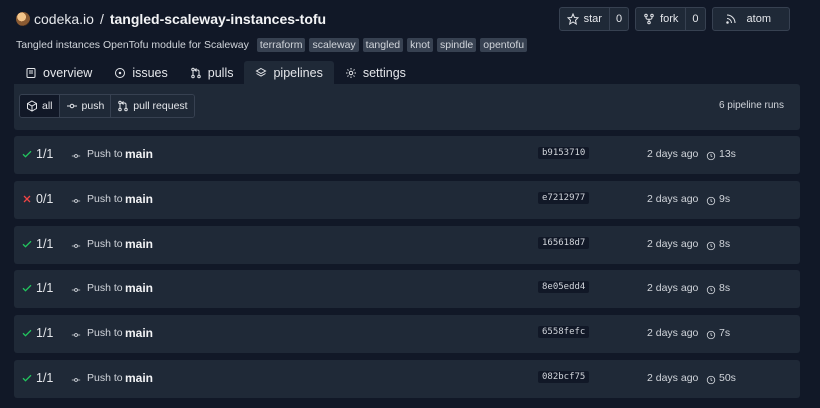 The width and height of the screenshot is (820, 408). I want to click on atom-feed-button: atom, so click(750, 19).